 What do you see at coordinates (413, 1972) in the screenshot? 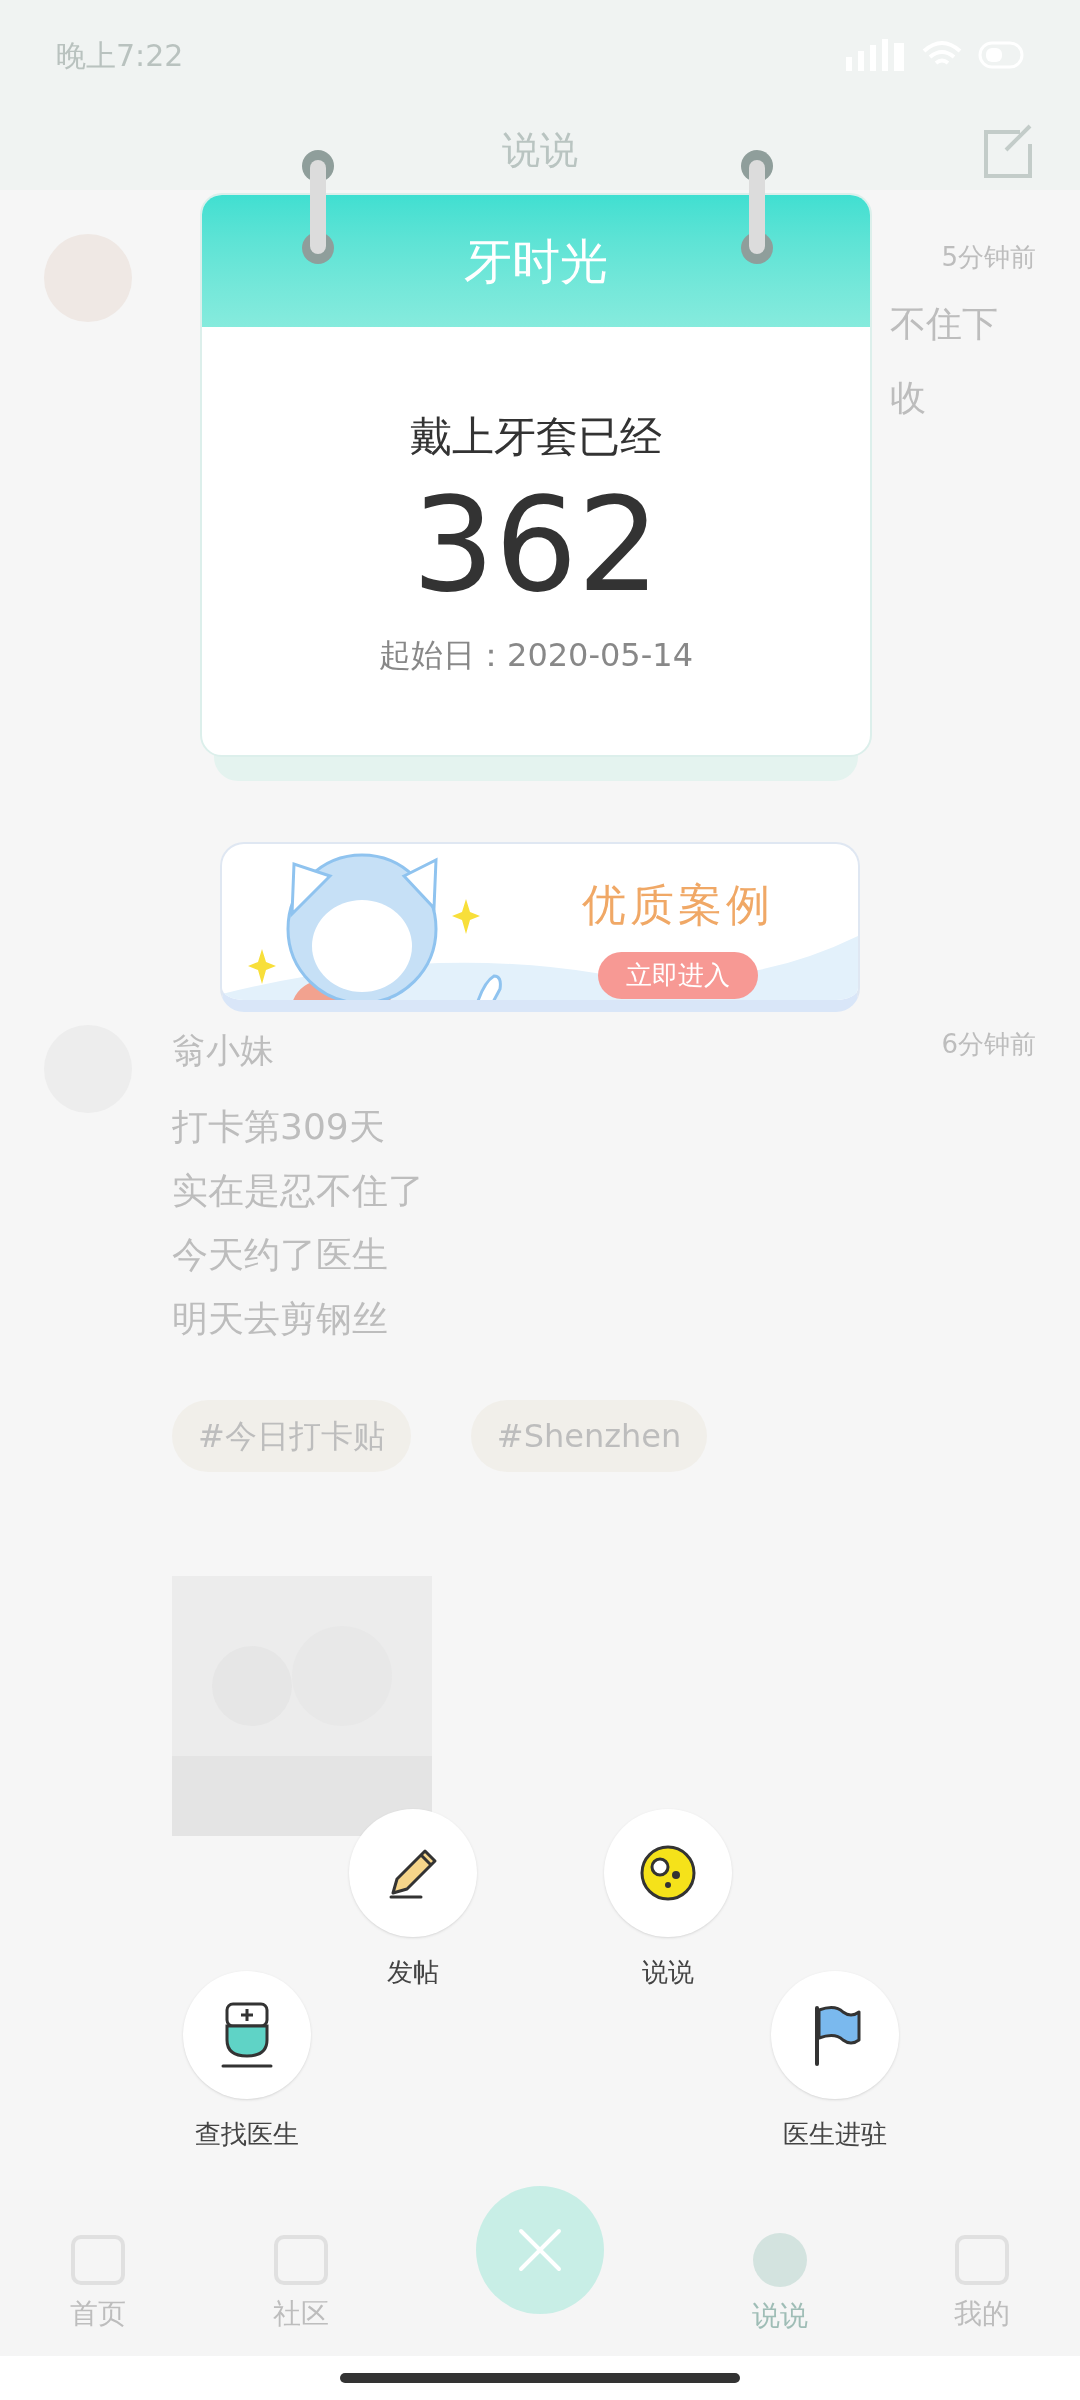
I see `action-label: 发帖` at bounding box center [413, 1972].